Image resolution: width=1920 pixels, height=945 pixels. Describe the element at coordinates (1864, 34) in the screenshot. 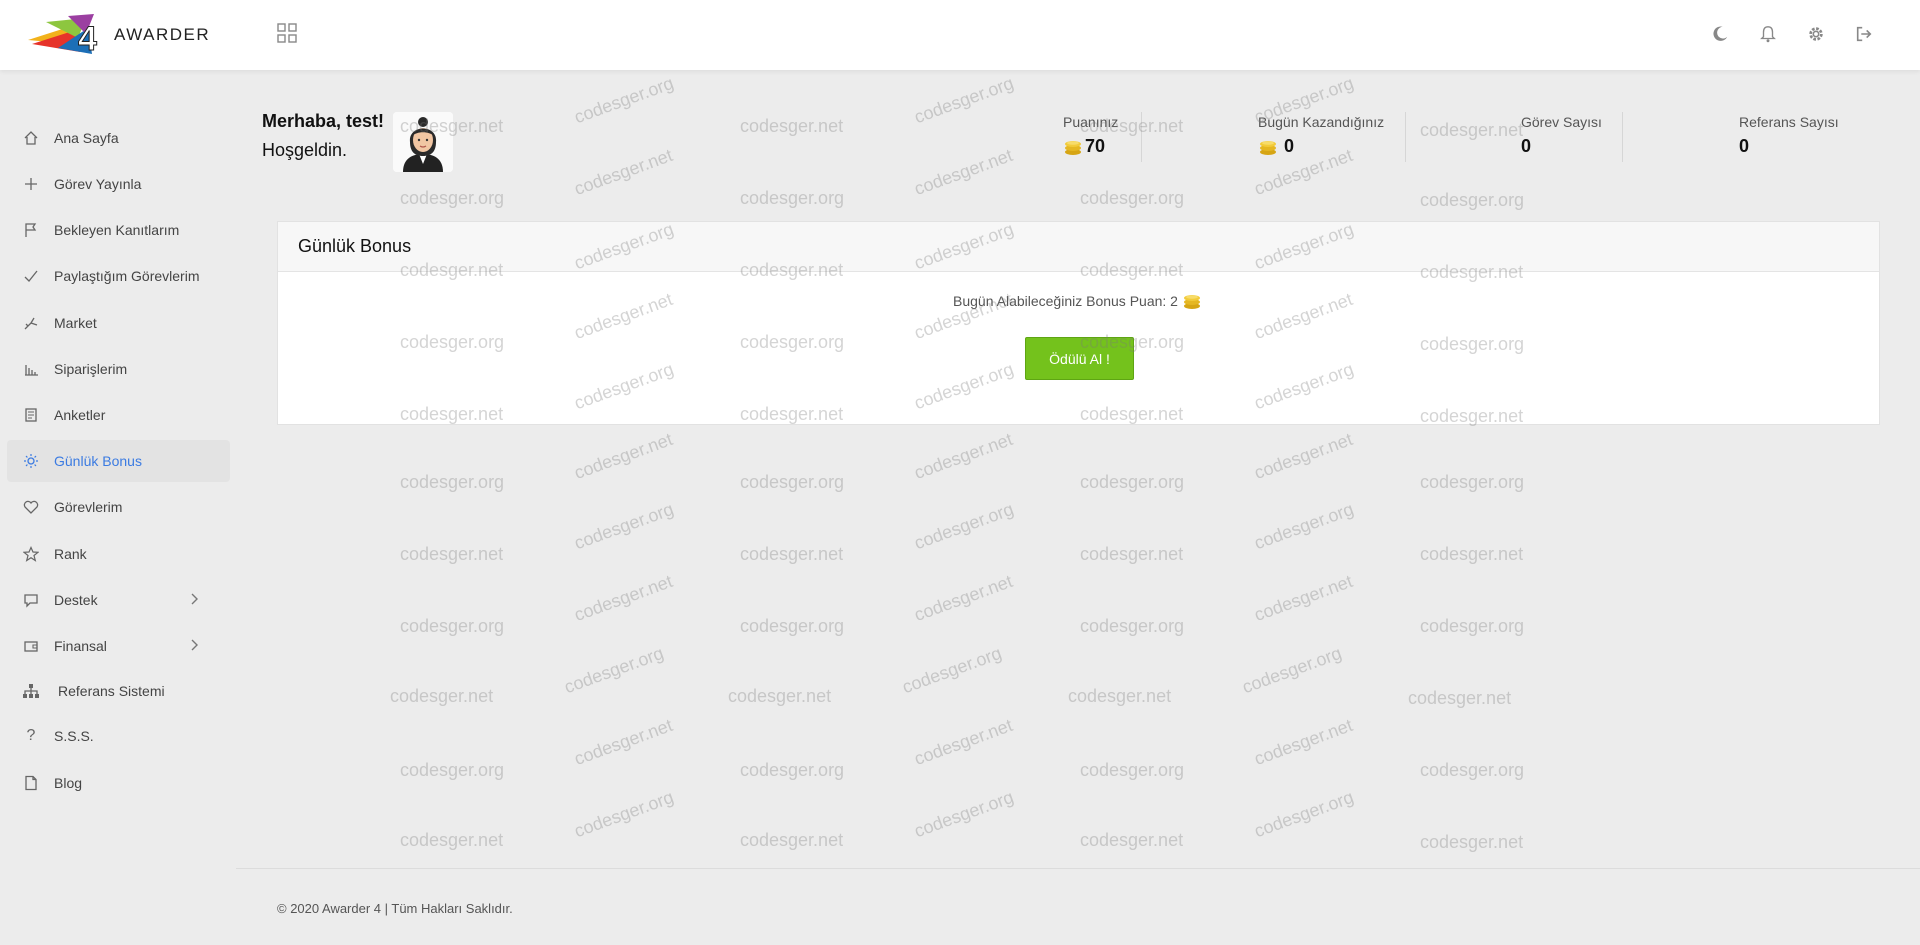

I see `logout-icon` at that location.